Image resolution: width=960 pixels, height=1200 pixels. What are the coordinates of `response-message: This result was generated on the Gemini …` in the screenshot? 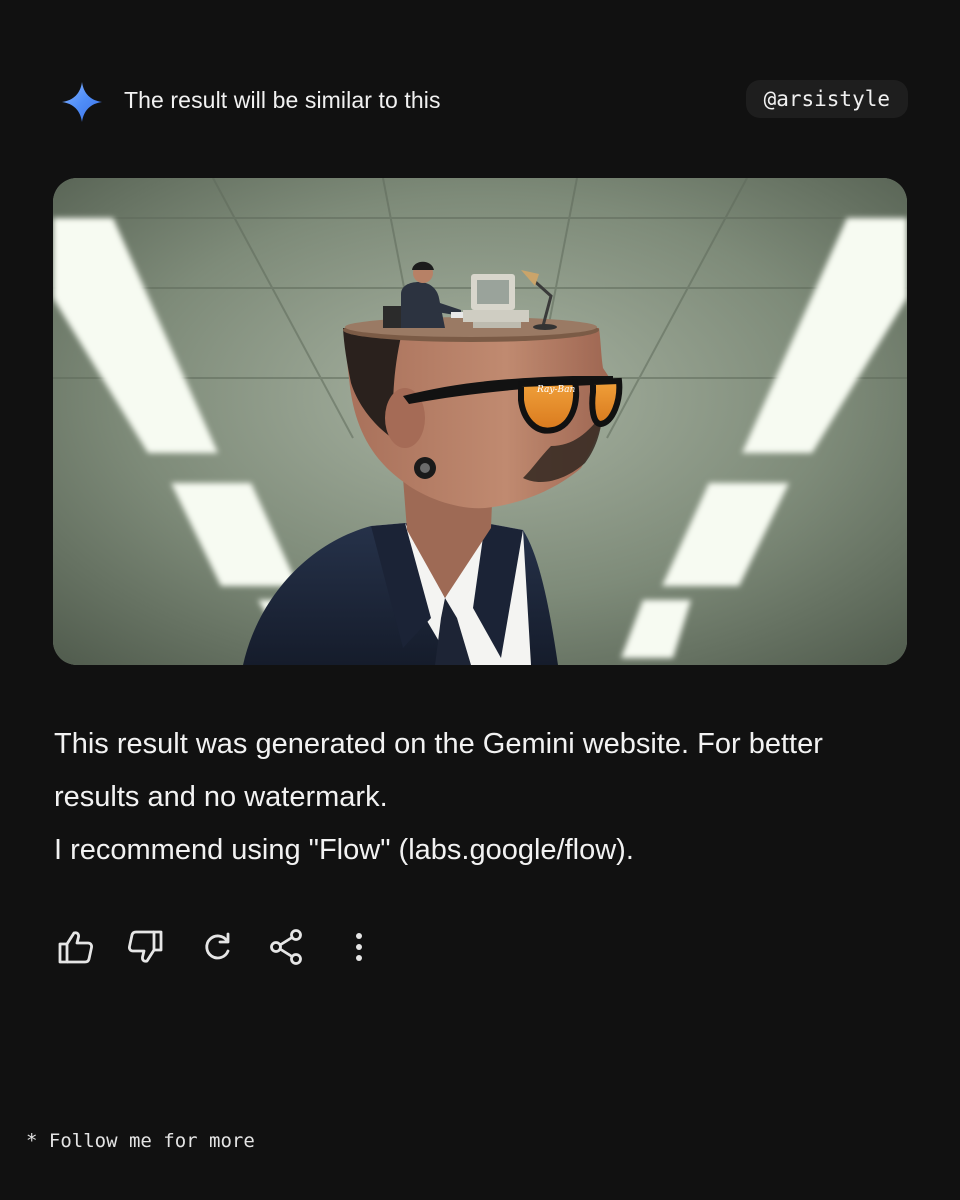 It's located at (469, 797).